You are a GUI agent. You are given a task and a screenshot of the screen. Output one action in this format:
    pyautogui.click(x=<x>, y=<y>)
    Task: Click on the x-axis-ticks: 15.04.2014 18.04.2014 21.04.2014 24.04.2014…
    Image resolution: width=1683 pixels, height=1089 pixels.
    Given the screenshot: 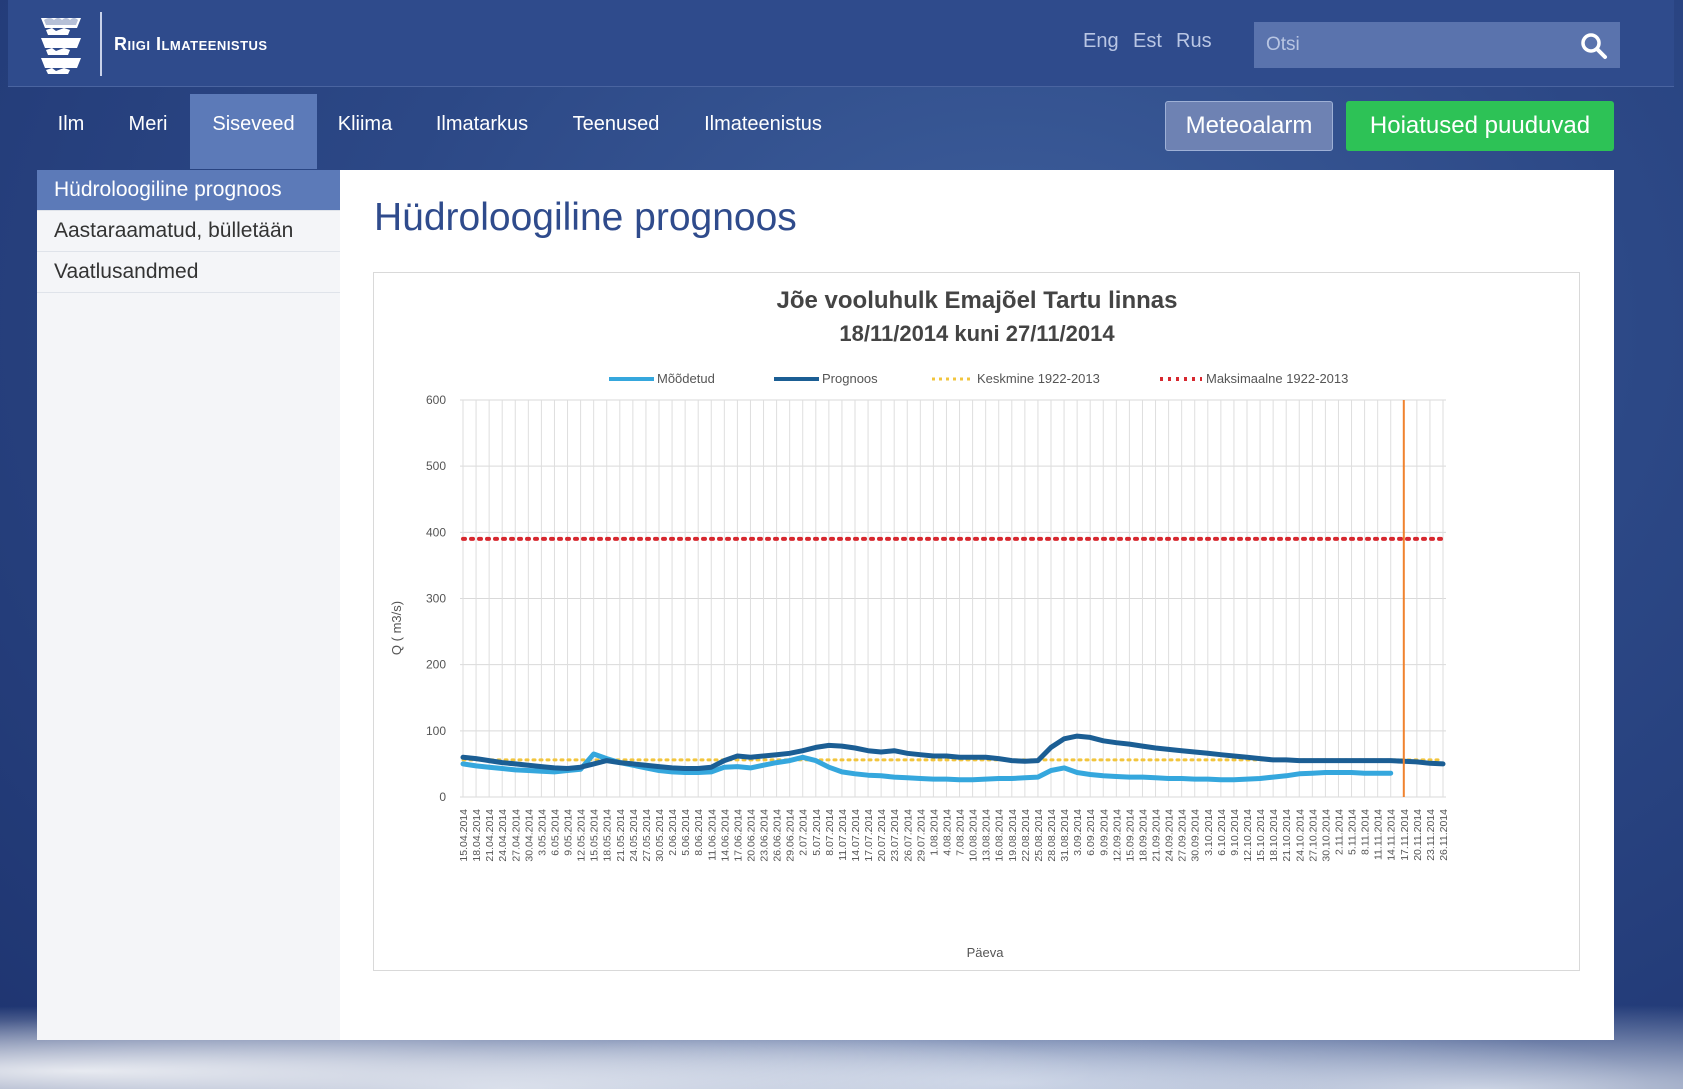 What is the action you would take?
    pyautogui.click(x=954, y=835)
    